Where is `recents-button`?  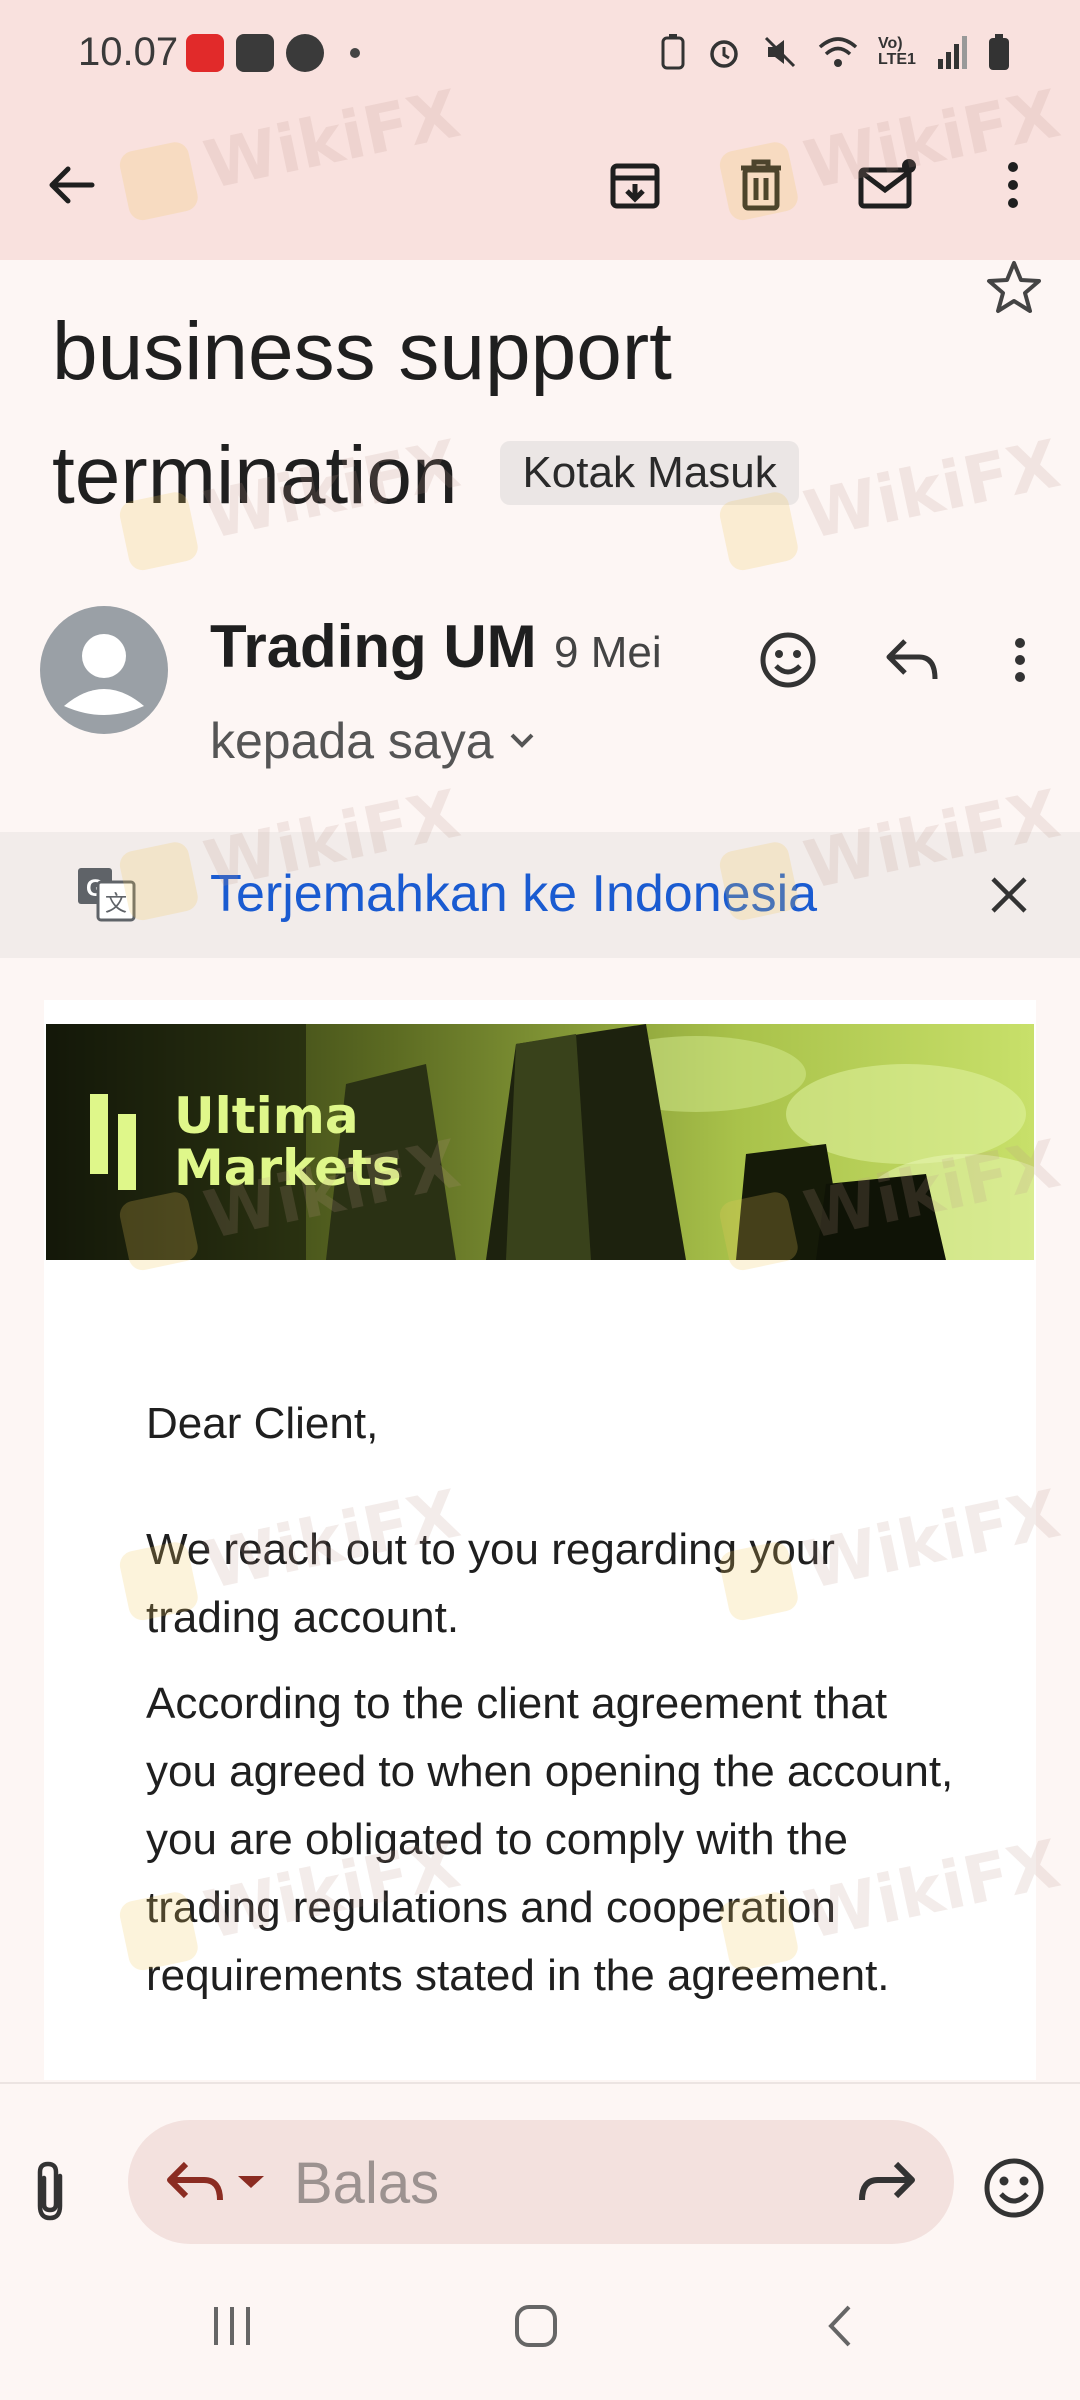 recents-button is located at coordinates (232, 2326).